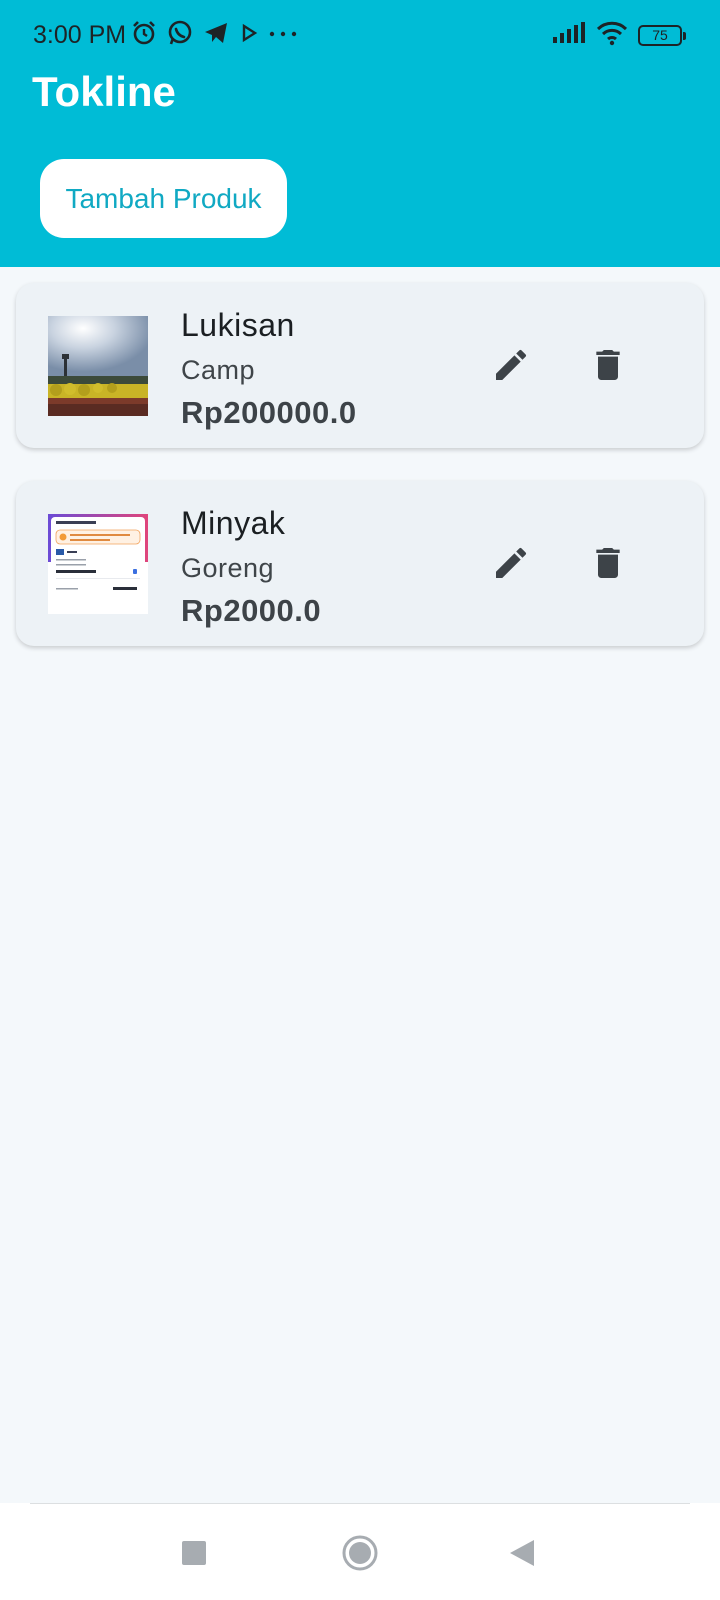 The image size is (720, 1600). I want to click on recents-square-icon, so click(194, 1553).